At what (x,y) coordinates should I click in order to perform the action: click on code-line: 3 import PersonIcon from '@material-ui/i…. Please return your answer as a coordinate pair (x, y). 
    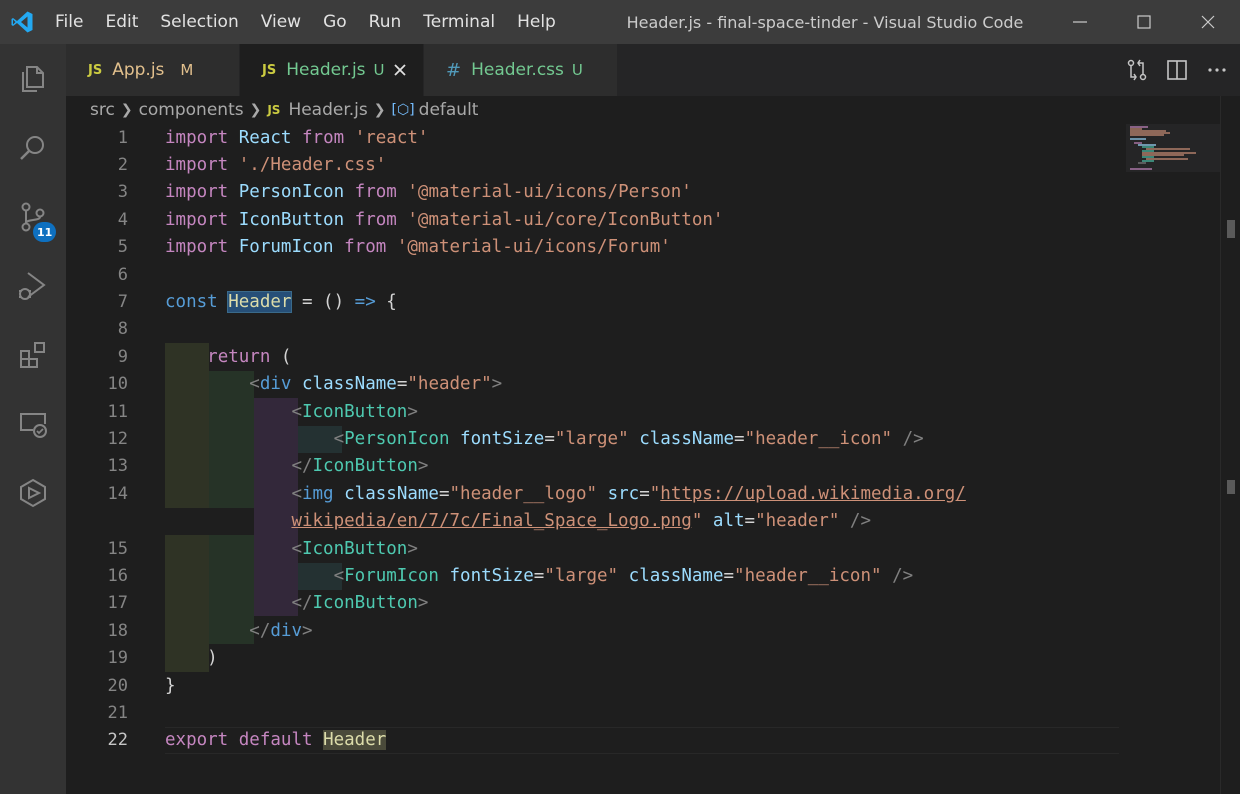
    Looking at the image, I should click on (643, 192).